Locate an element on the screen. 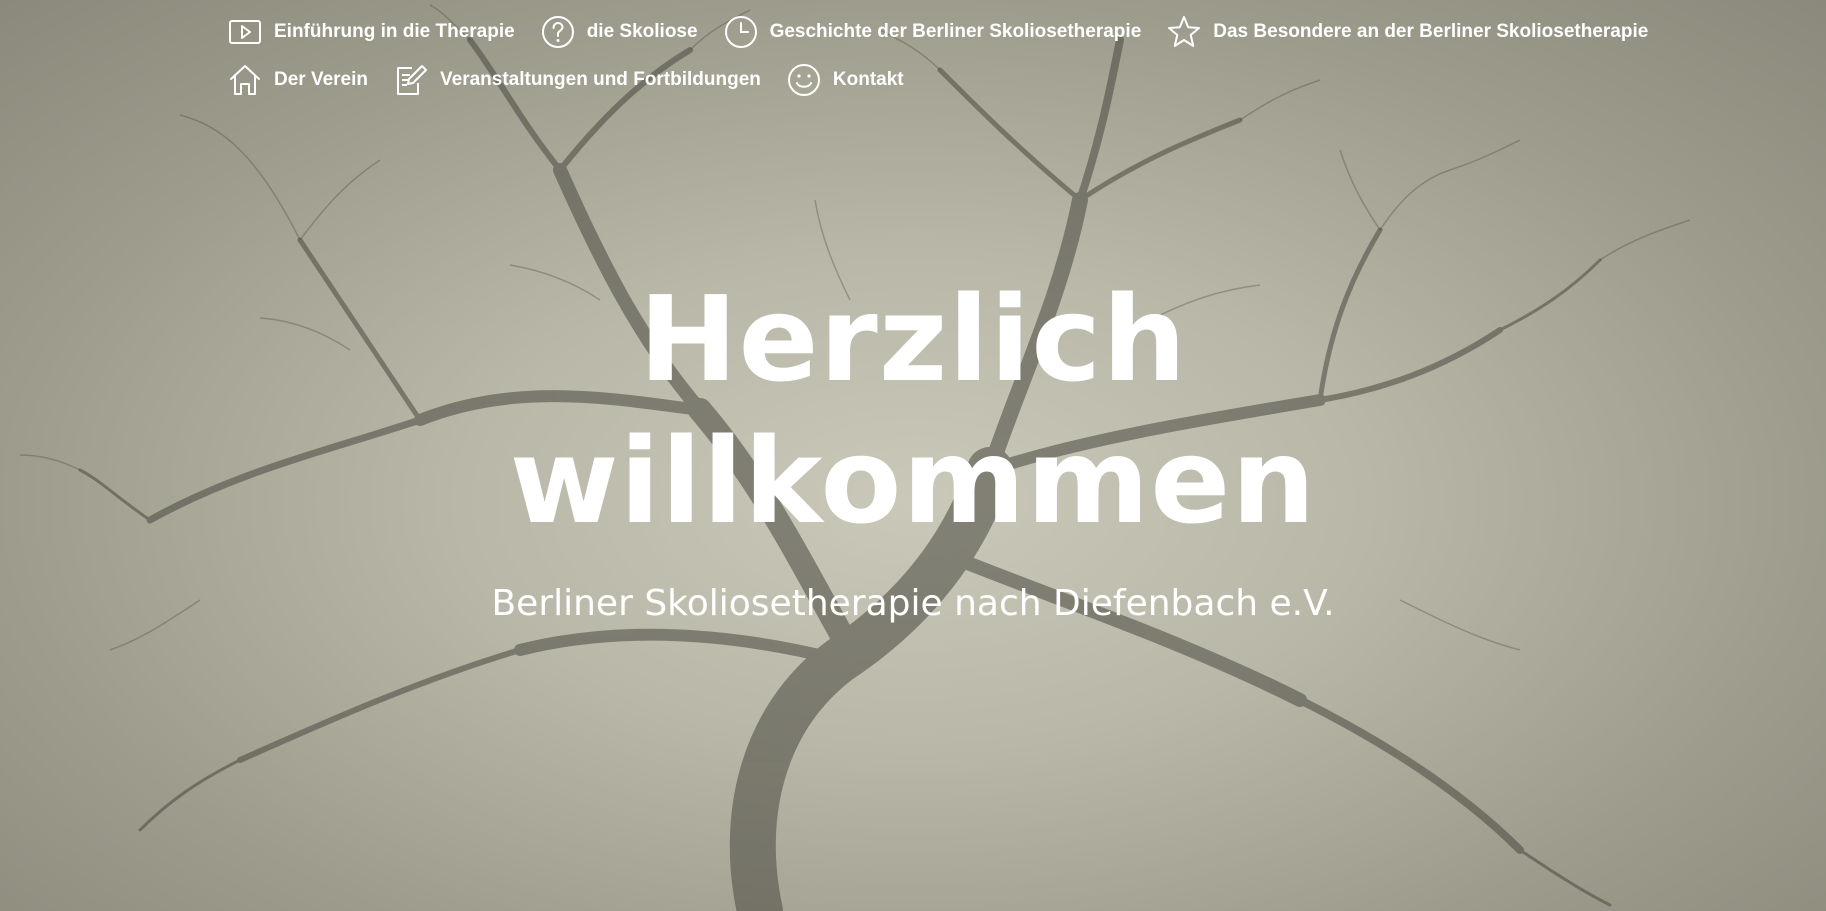 This screenshot has width=1826, height=911. nav-item-geschichte: Geschichte der Berliner Skoliosetherapie is located at coordinates (933, 32).